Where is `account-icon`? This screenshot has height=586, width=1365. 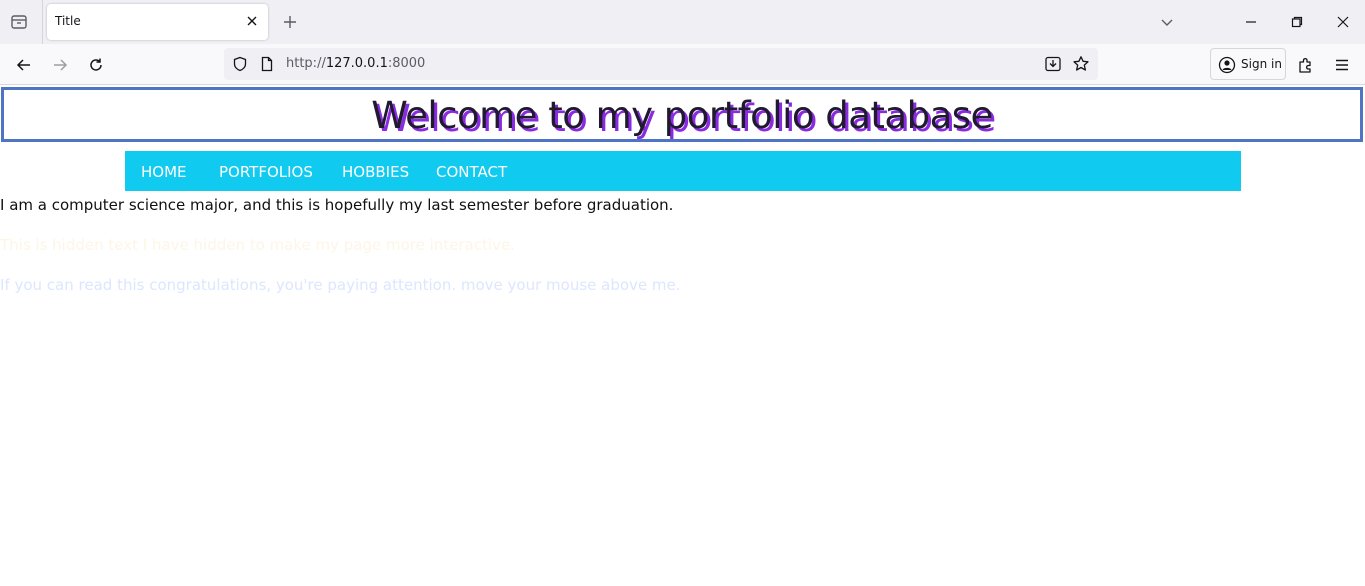
account-icon is located at coordinates (1227, 65).